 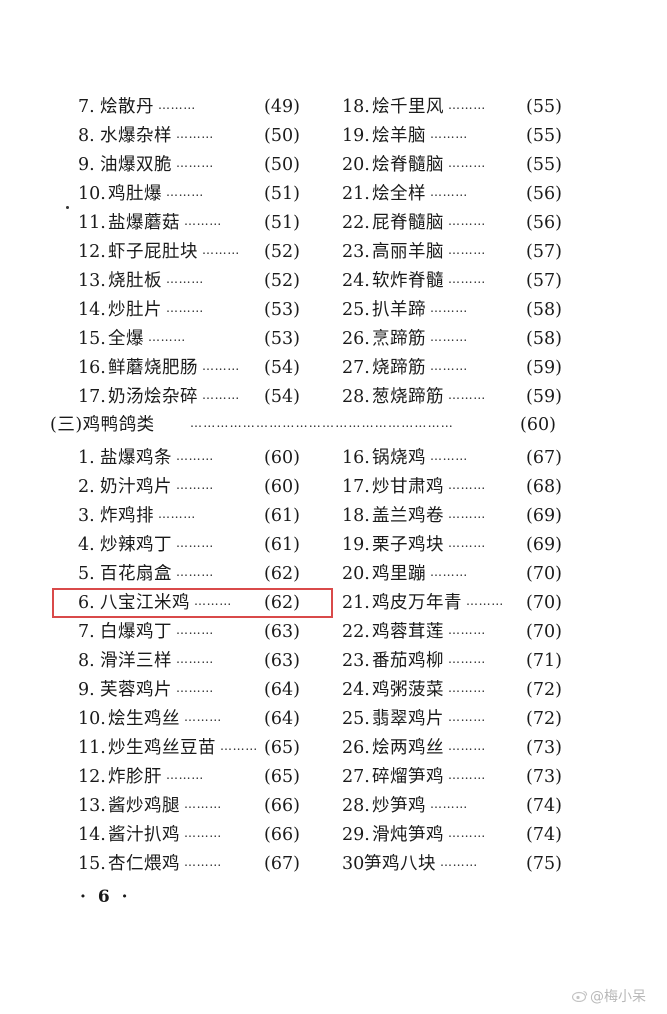 I want to click on entry-number: 19., so click(x=356, y=136).